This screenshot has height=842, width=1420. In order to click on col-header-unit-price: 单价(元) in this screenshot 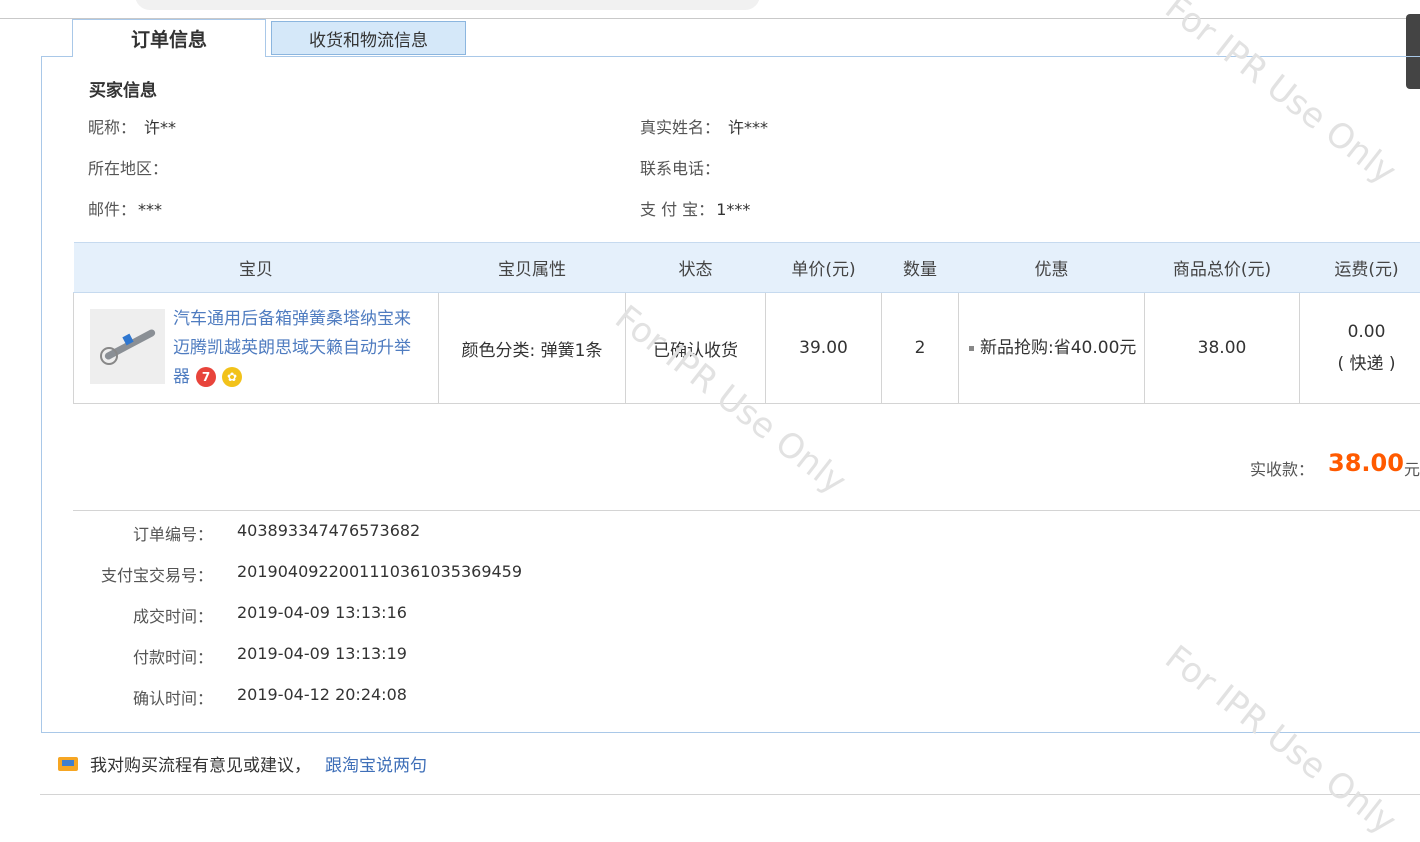, I will do `click(824, 268)`.